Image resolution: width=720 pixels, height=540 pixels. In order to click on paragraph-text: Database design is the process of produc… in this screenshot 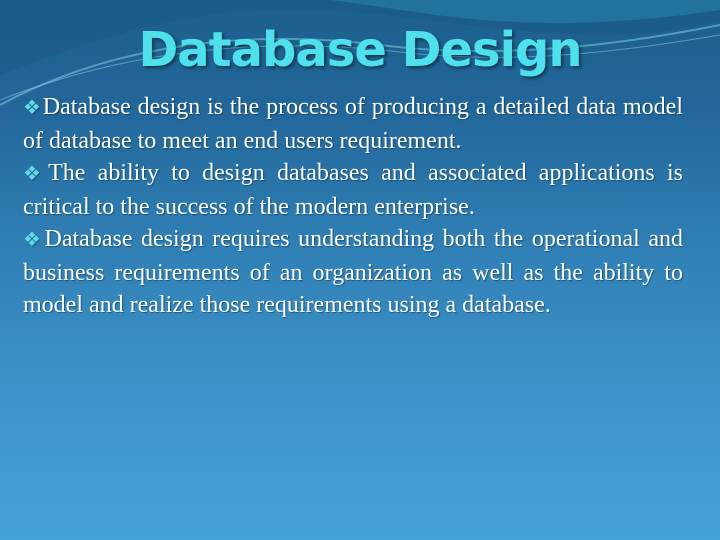, I will do `click(353, 124)`.